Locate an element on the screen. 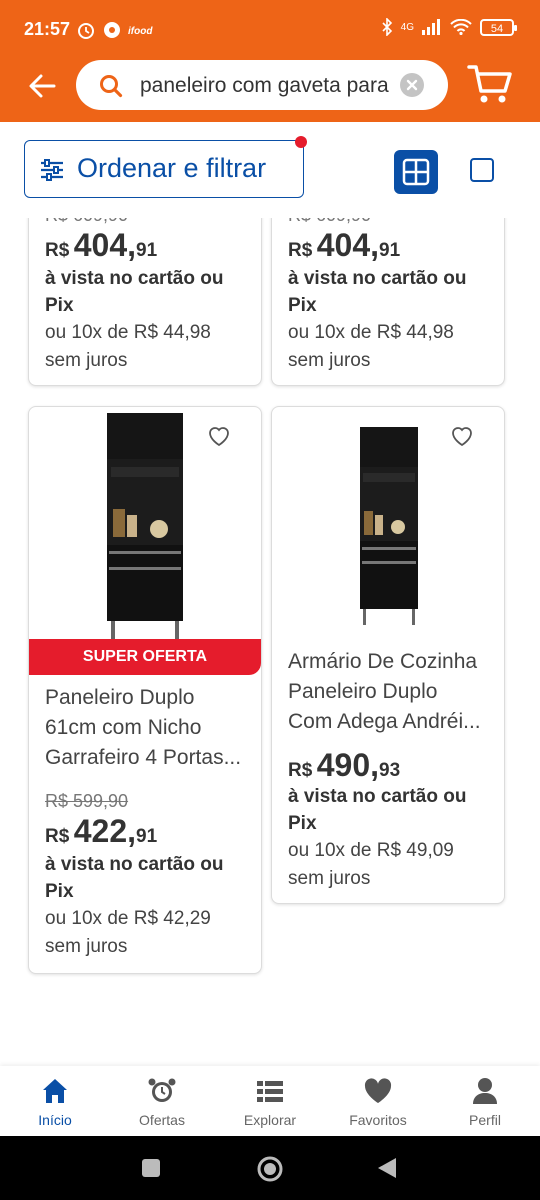 The image size is (540, 1200). system-navigation-bar is located at coordinates (270, 1168).